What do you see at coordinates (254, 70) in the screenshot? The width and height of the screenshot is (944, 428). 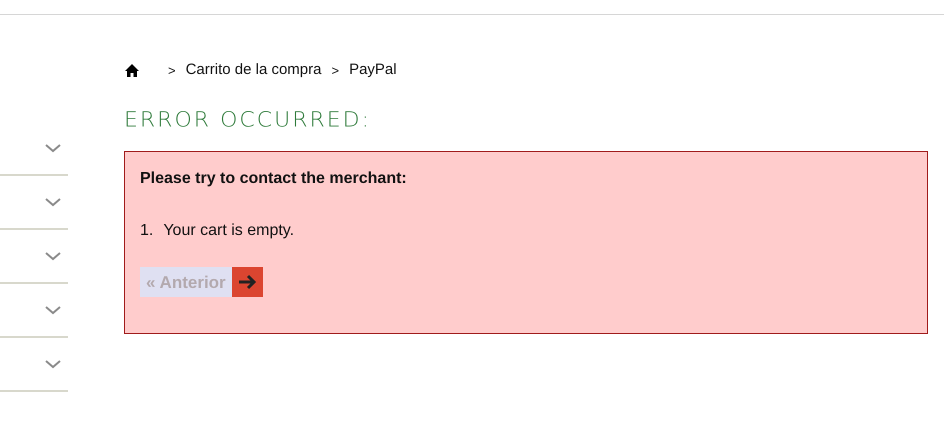 I see `breadcrumb-link: Carrito de la compra` at bounding box center [254, 70].